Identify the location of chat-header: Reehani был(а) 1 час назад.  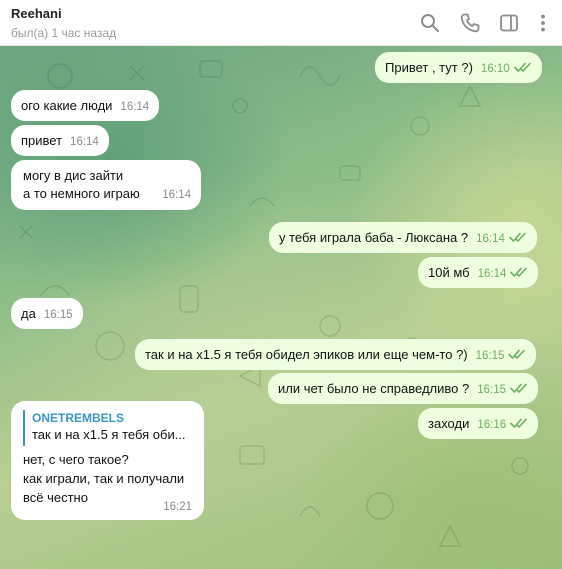
(281, 23).